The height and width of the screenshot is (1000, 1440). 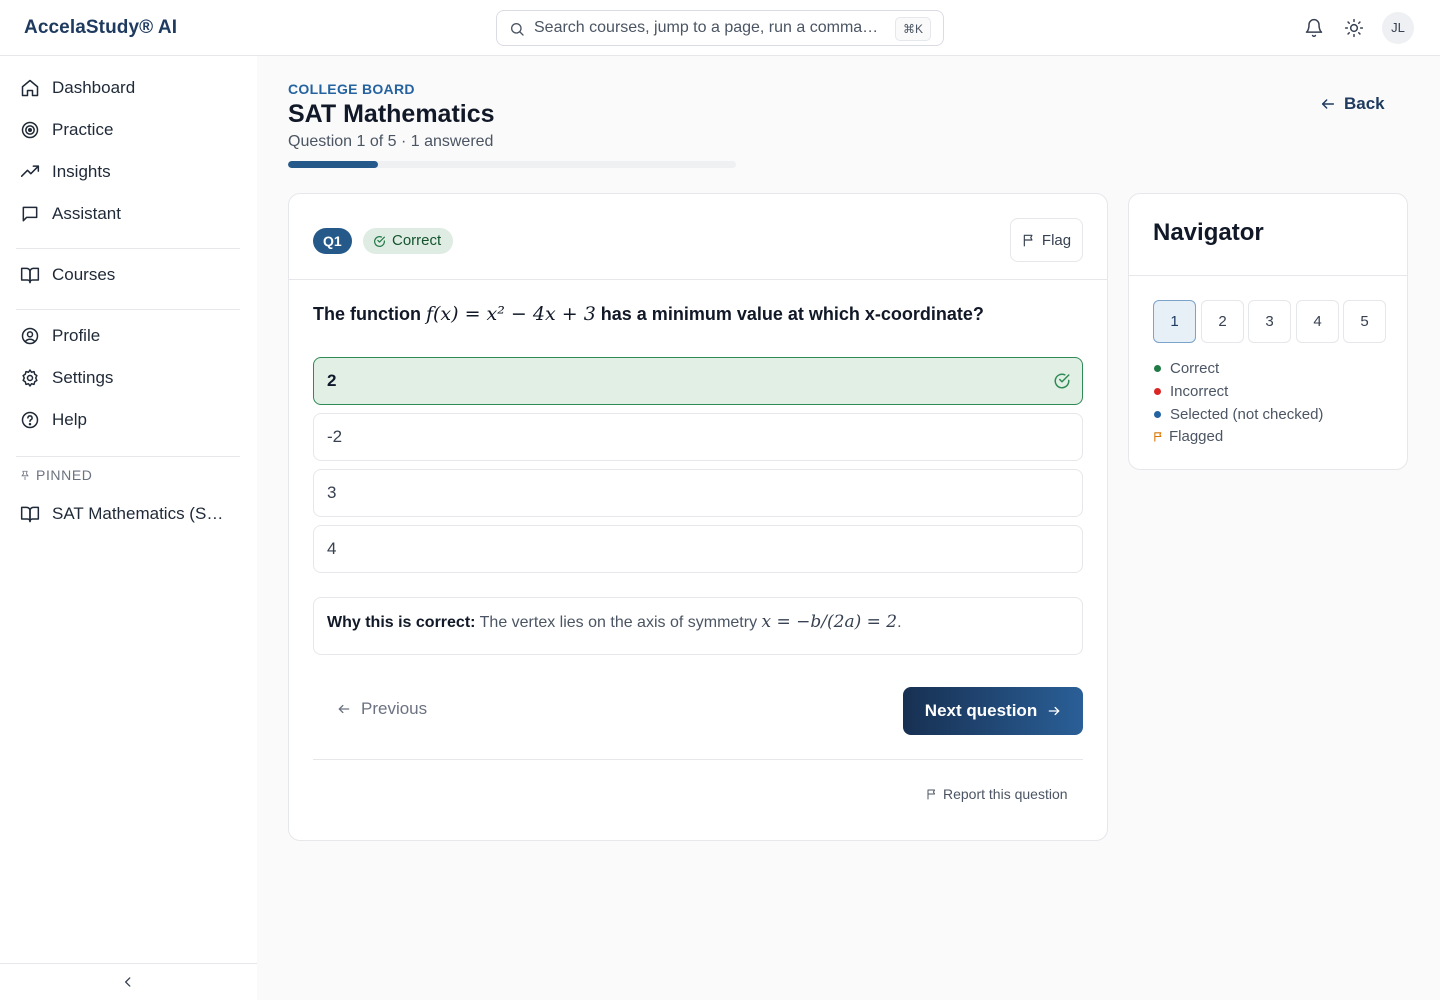 What do you see at coordinates (698, 493) in the screenshot?
I see `answer-option: 3` at bounding box center [698, 493].